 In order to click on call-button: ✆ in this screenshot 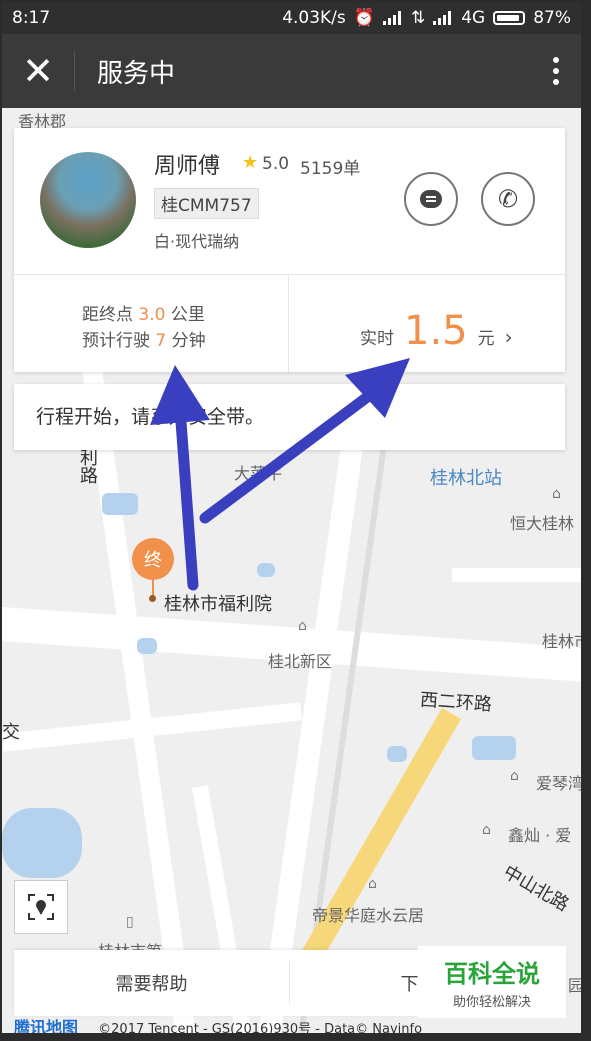, I will do `click(508, 199)`.